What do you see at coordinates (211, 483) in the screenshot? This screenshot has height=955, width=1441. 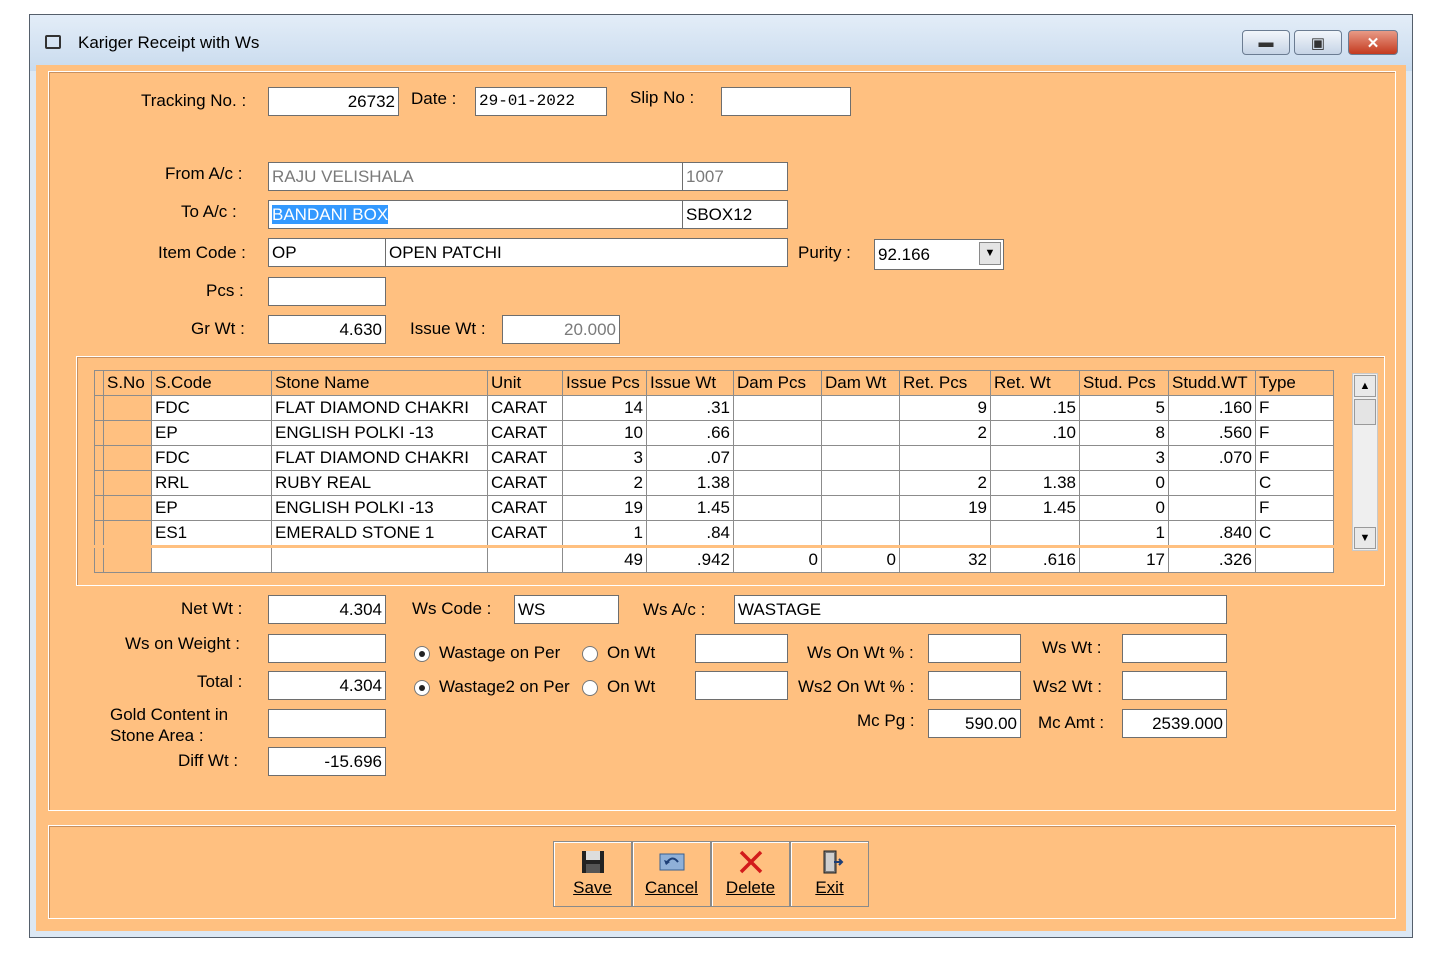 I see `grid-cell: RRL` at bounding box center [211, 483].